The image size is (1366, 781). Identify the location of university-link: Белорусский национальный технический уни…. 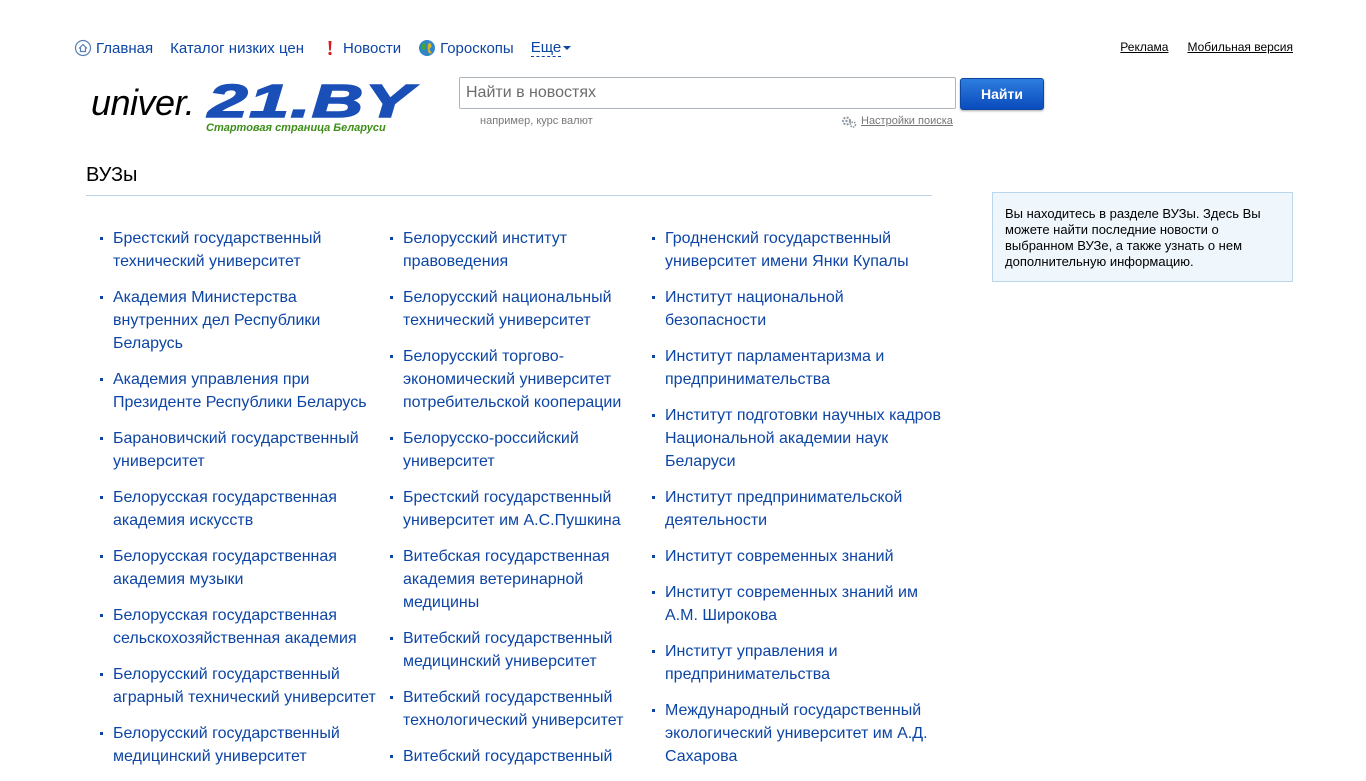
(507, 309).